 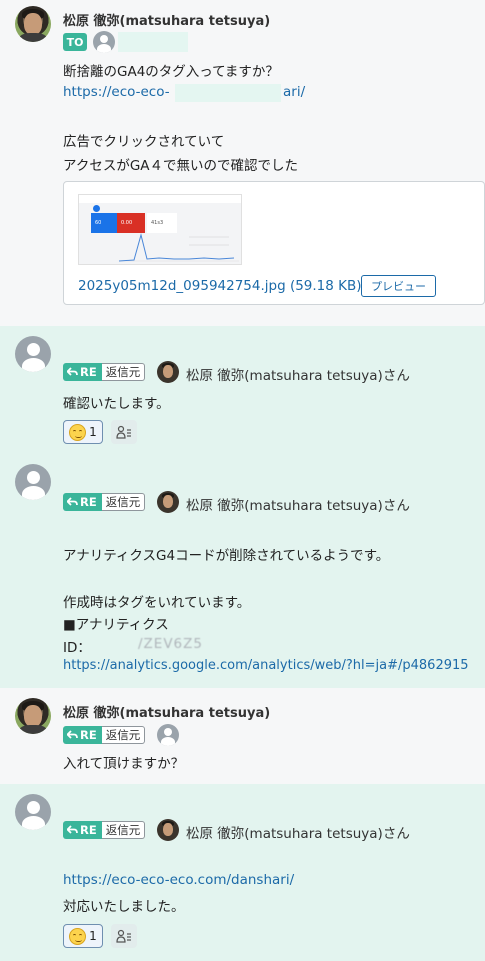 I want to click on id-label: ID：, so click(x=77, y=648).